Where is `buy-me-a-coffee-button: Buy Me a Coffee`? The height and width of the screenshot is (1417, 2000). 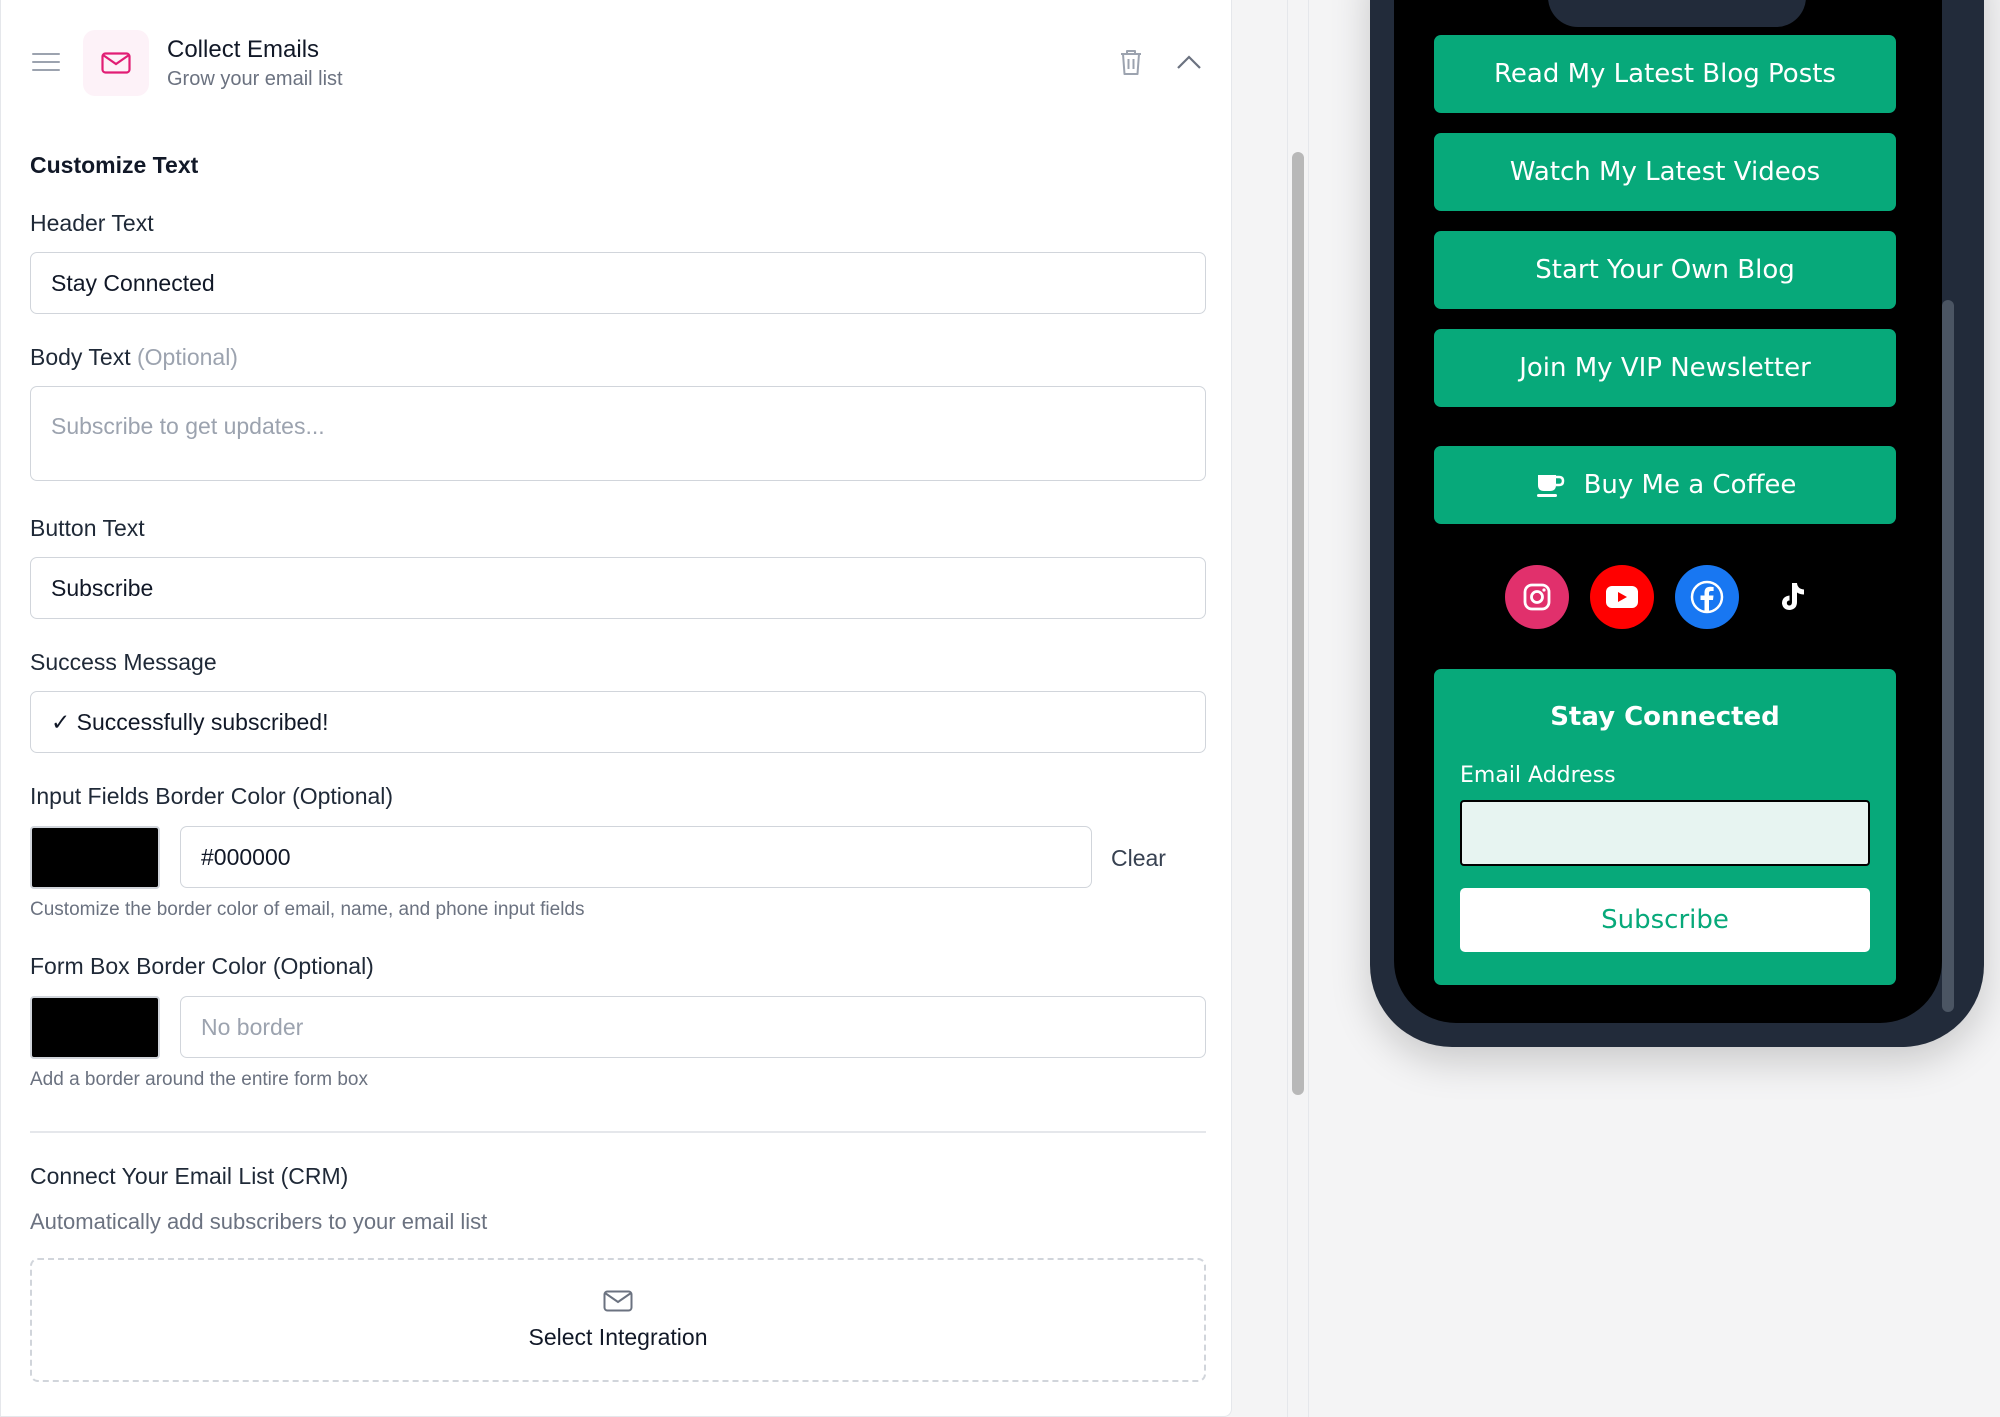 buy-me-a-coffee-button: Buy Me a Coffee is located at coordinates (1665, 485).